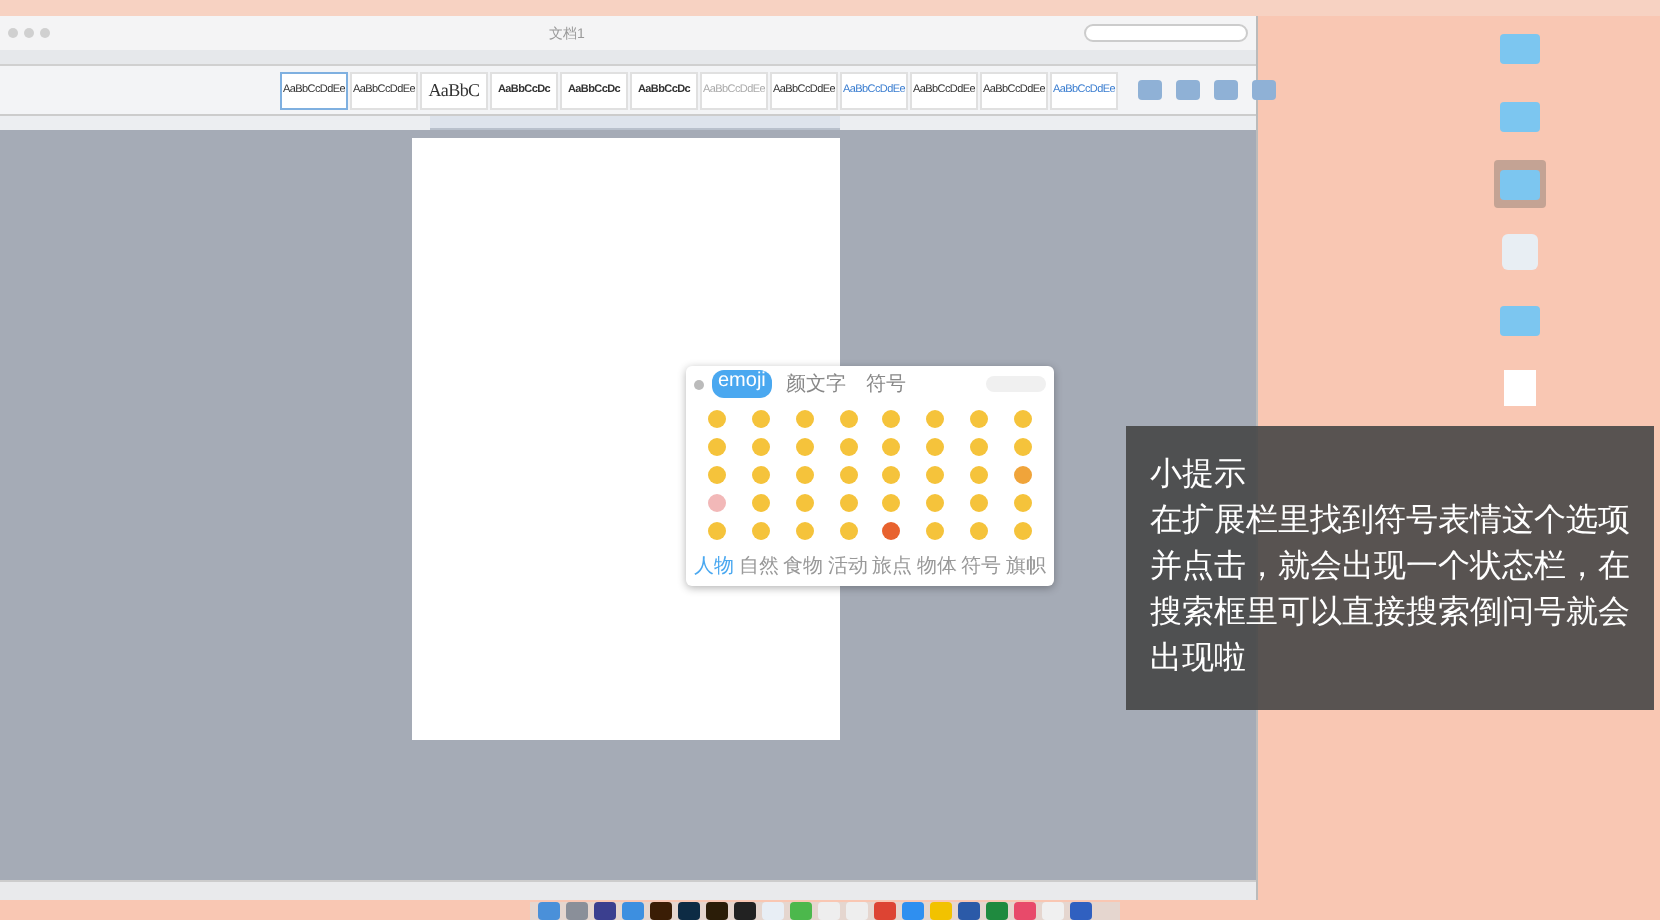  I want to click on category-tab: 物体, so click(936, 566).